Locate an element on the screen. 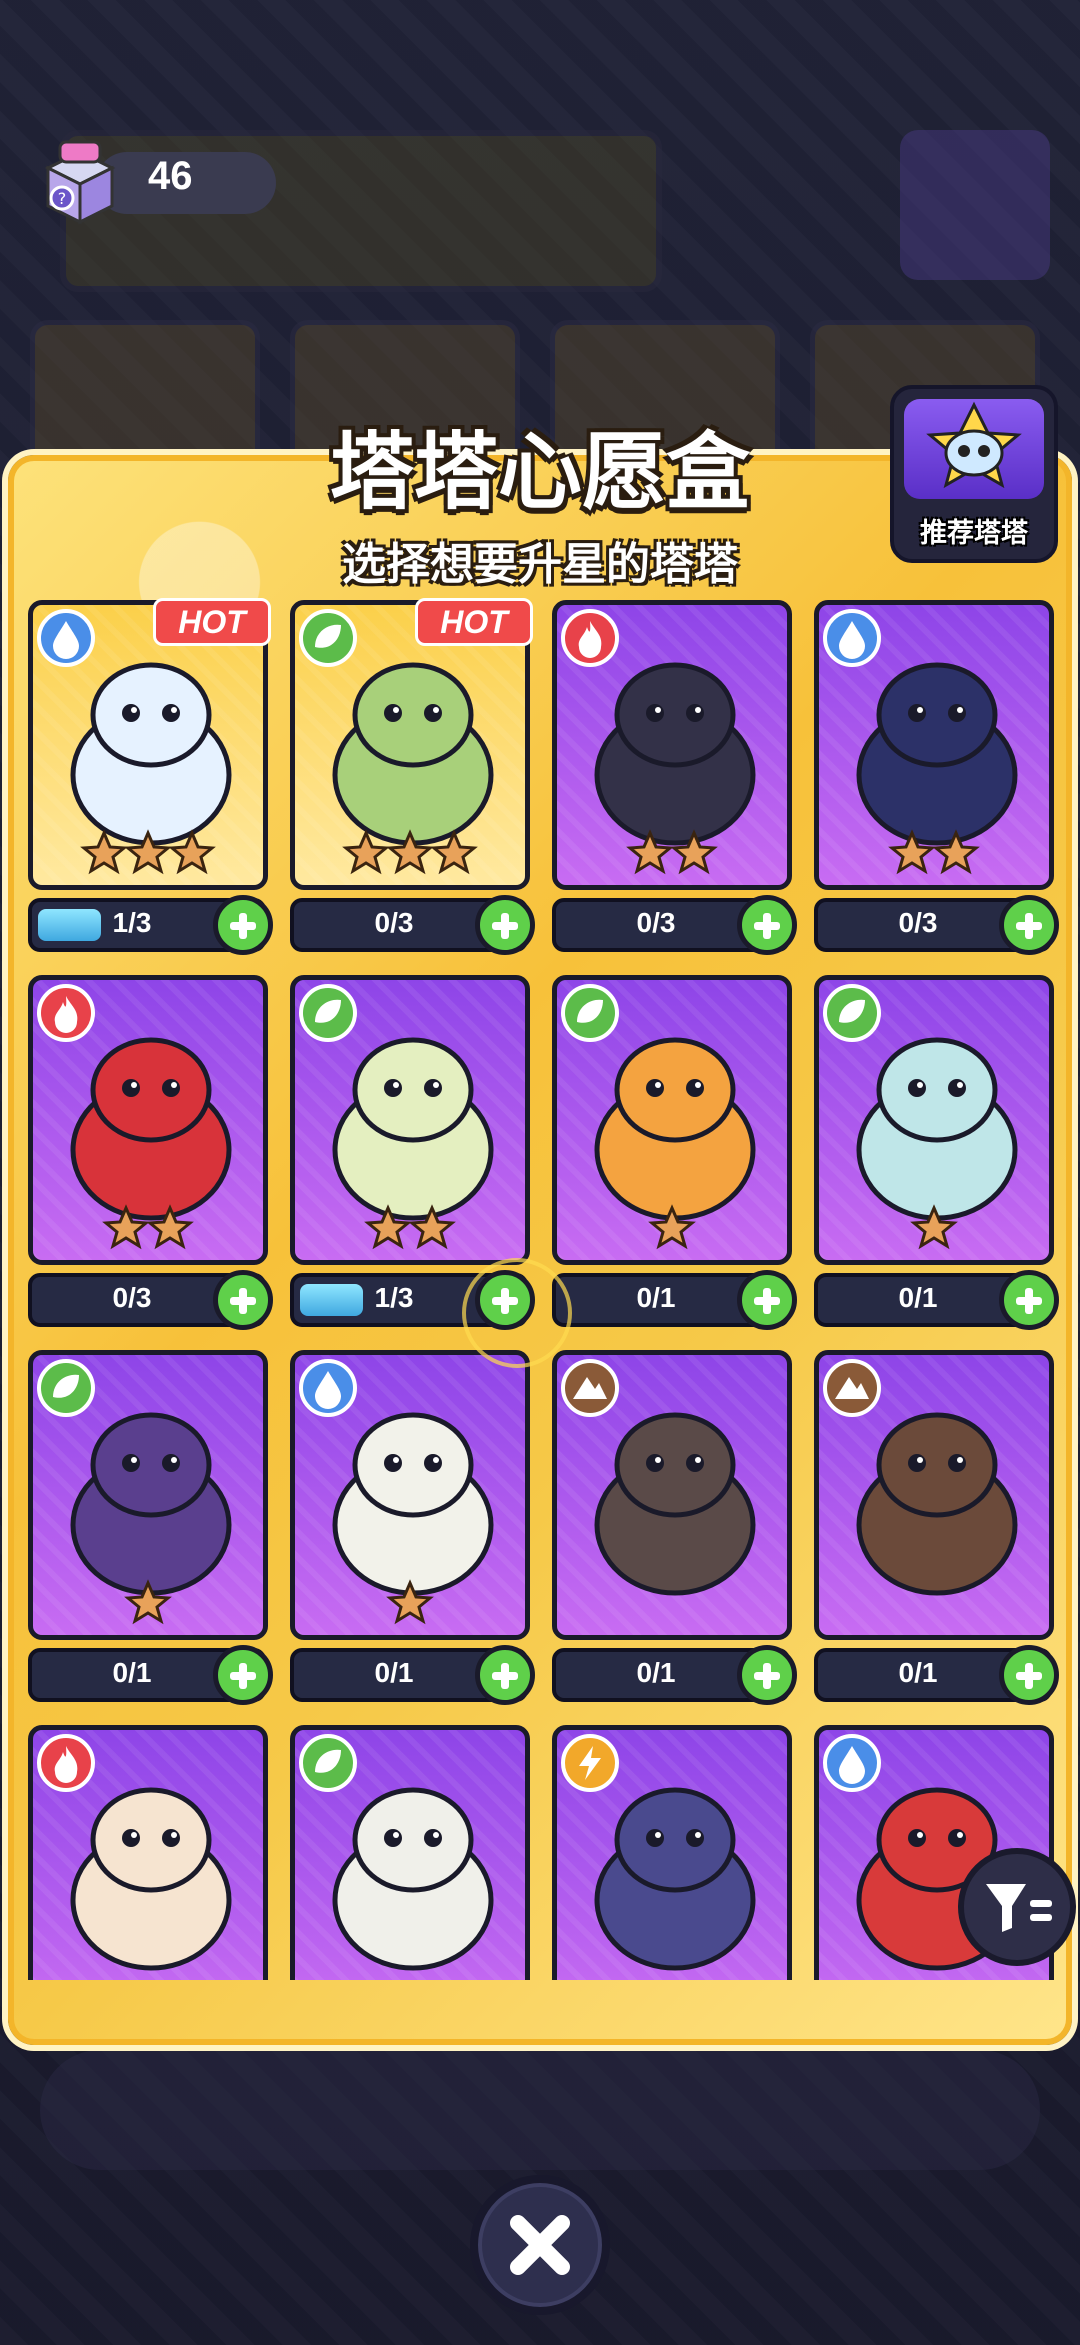  background-bottom-bar is located at coordinates (540, 2110).